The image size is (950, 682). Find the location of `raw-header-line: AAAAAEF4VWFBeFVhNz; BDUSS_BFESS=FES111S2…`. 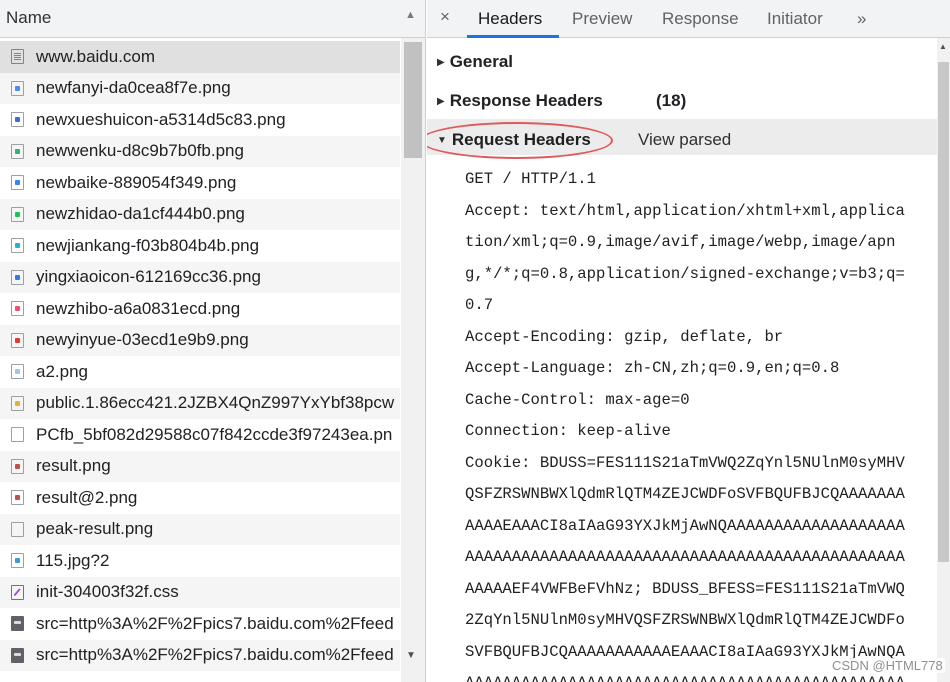

raw-header-line: AAAAAEF4VWFBeFVhNz; BDUSS_BFESS=FES111S2… is located at coordinates (685, 588).